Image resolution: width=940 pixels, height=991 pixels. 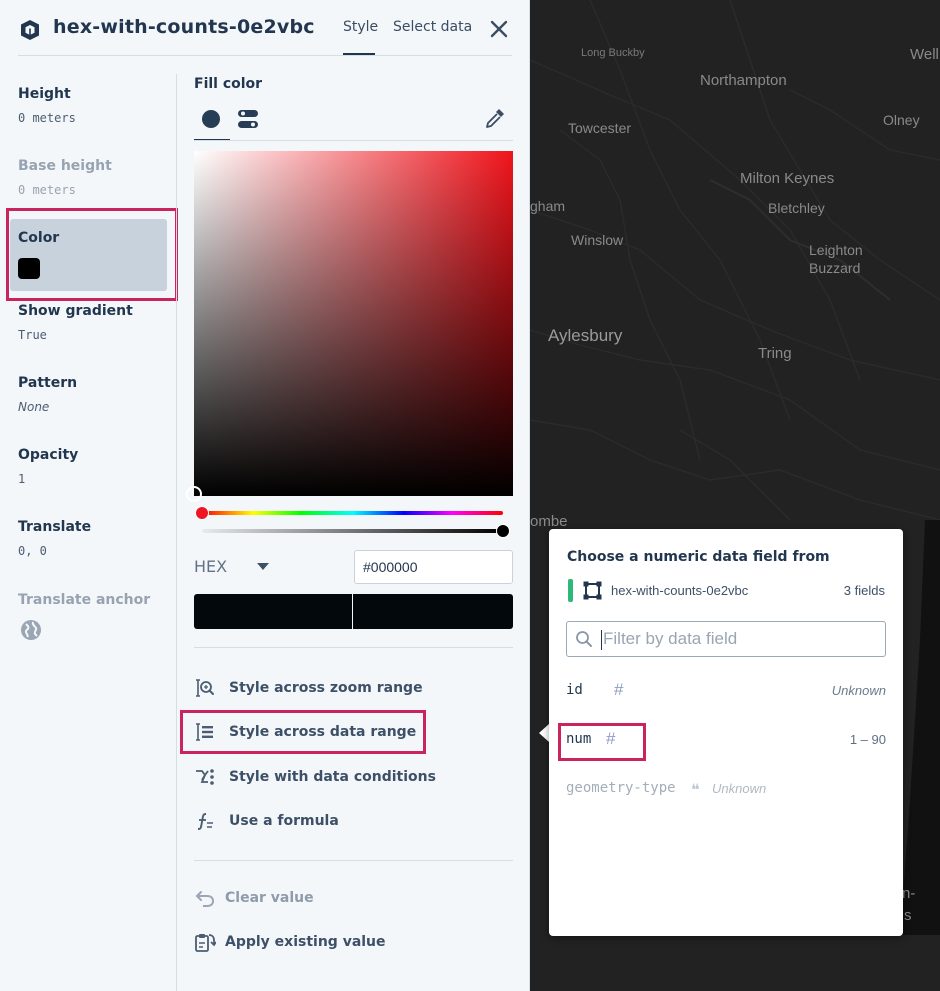 What do you see at coordinates (585, 335) in the screenshot?
I see `map-label: Aylesbury` at bounding box center [585, 335].